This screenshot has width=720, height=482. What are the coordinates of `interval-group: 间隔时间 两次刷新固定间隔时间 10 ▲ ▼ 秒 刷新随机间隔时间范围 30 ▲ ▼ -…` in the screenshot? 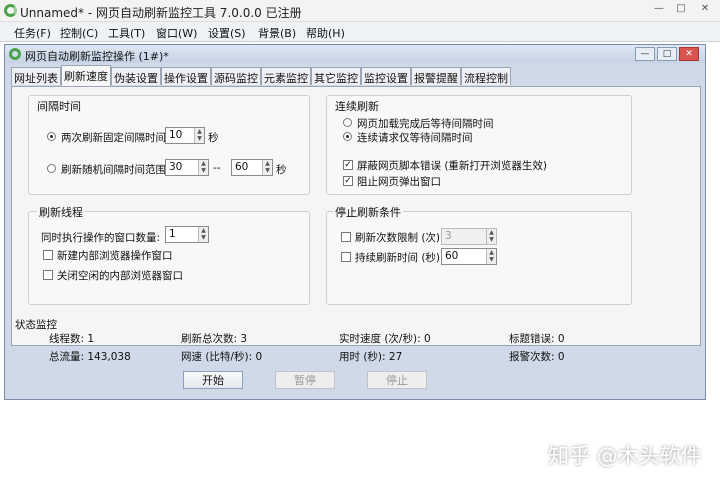 It's located at (169, 145).